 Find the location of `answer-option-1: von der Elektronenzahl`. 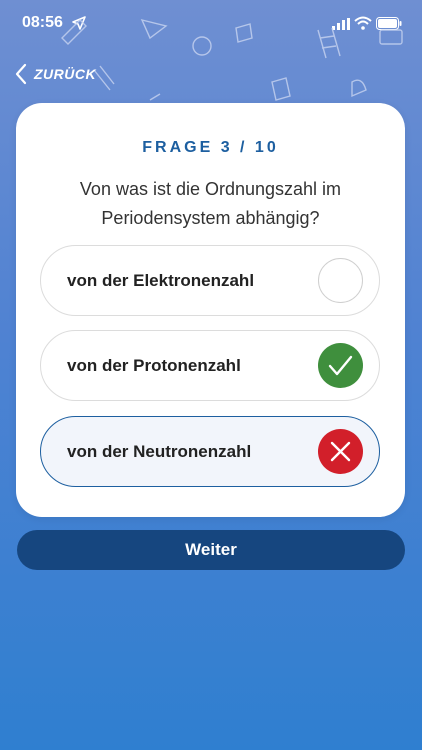

answer-option-1: von der Elektronenzahl is located at coordinates (210, 280).